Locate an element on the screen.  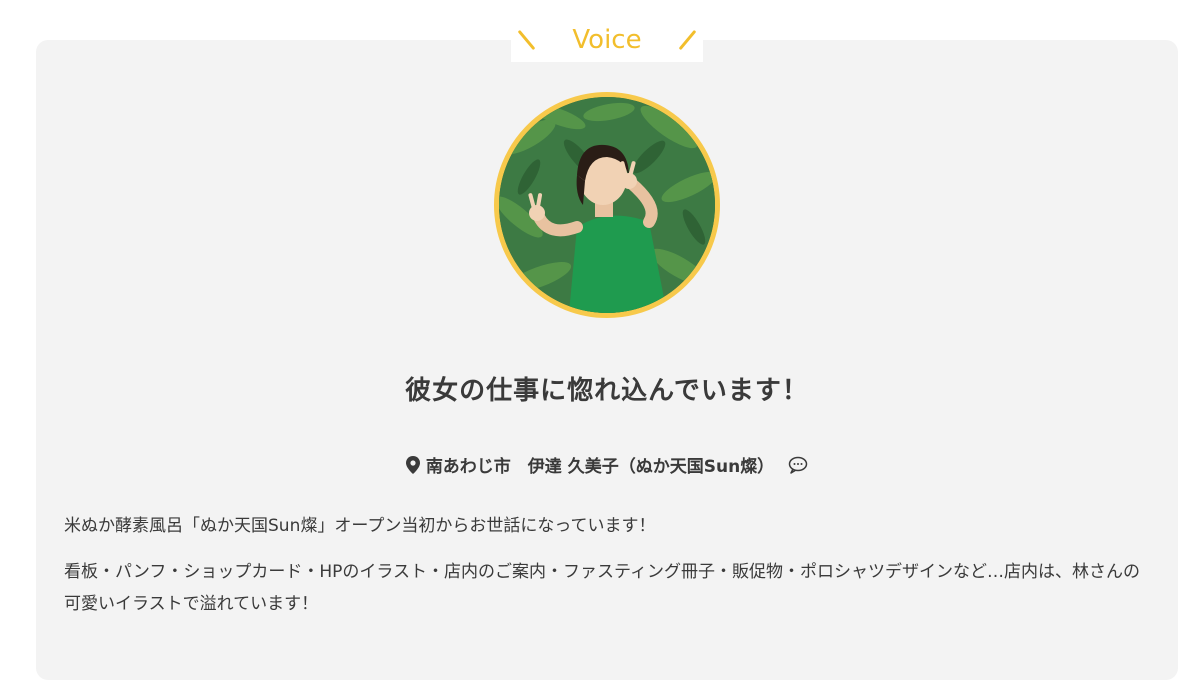
avatar is located at coordinates (607, 205).